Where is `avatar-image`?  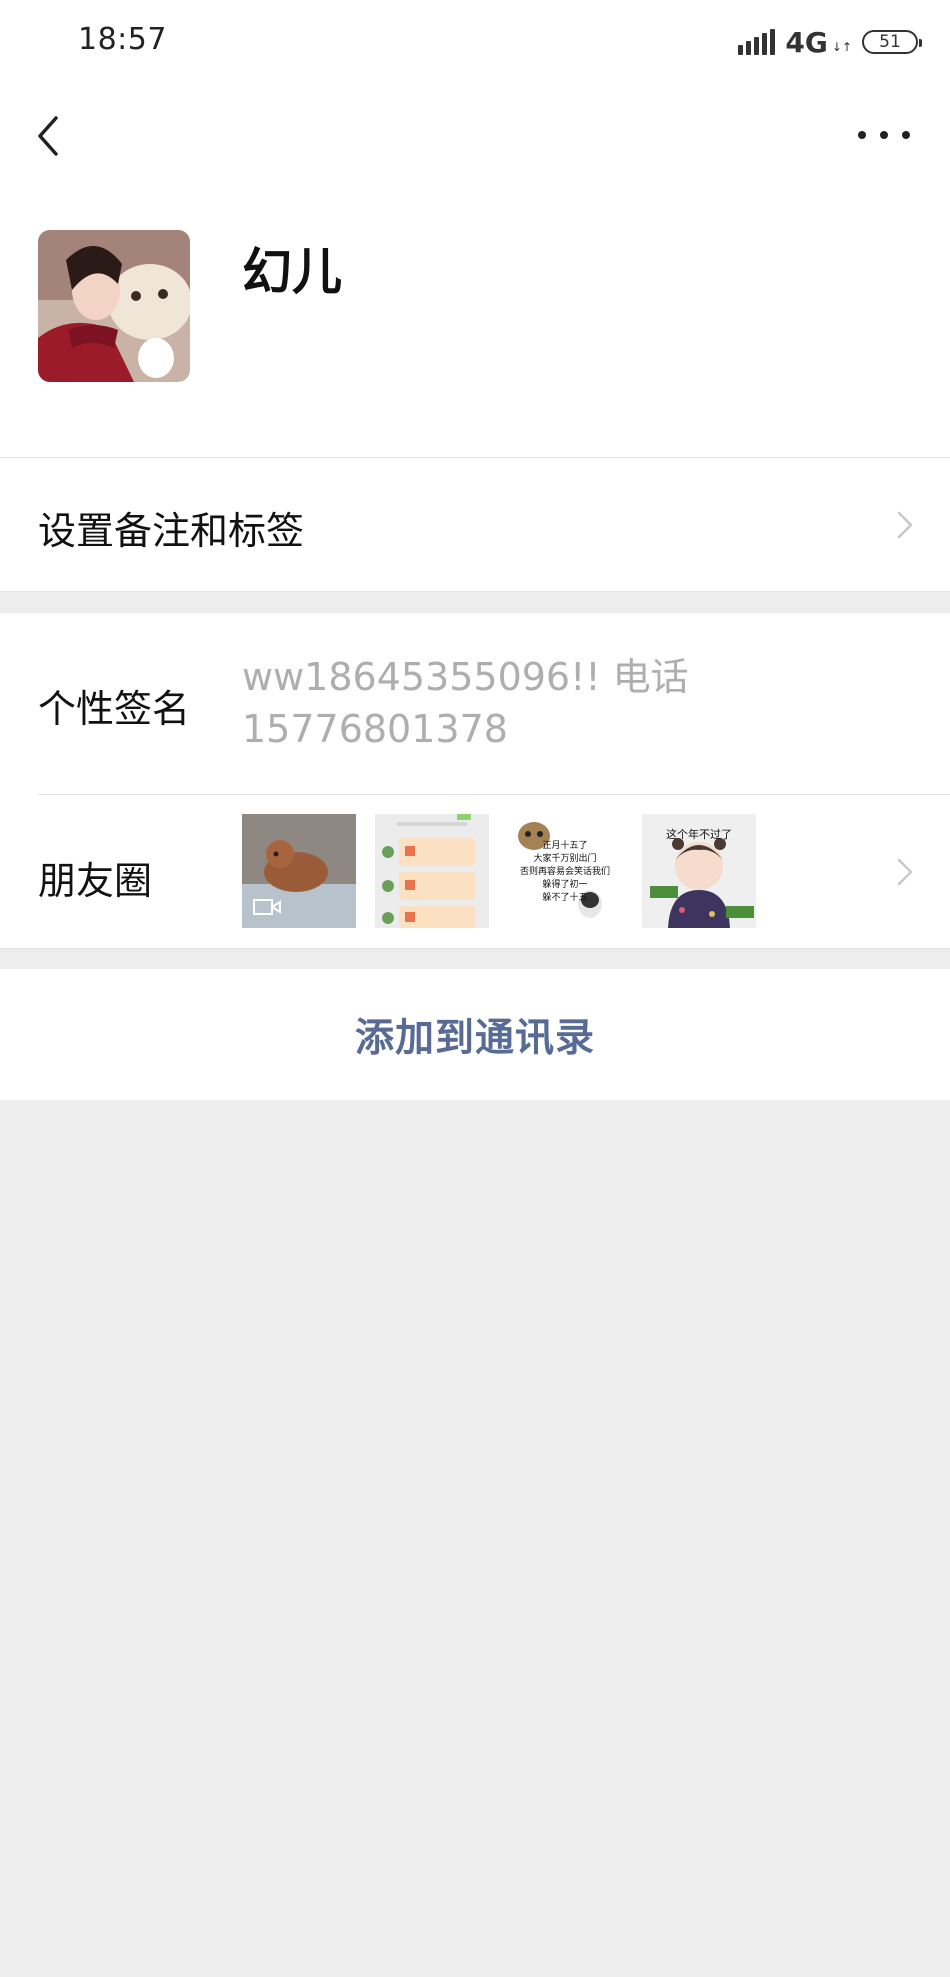 avatar-image is located at coordinates (114, 306).